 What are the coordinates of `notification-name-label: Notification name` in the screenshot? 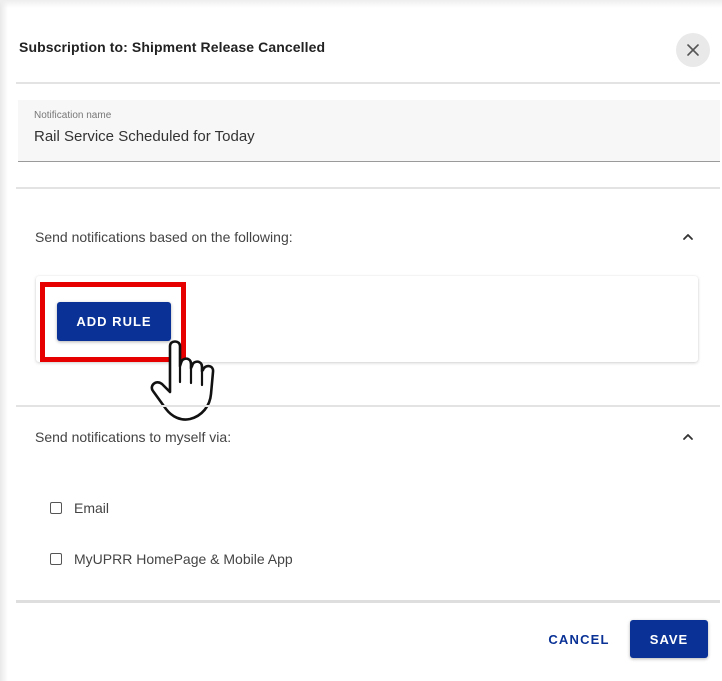 It's located at (73, 115).